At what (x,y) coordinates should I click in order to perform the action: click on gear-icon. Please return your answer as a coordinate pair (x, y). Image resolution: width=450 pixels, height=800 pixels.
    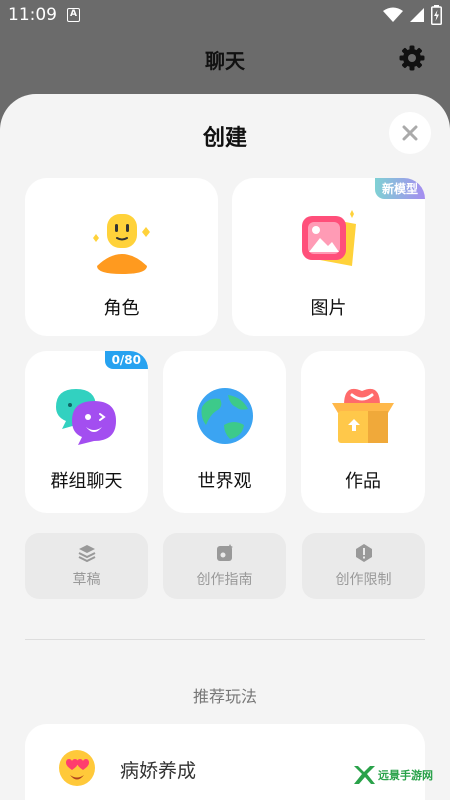
    Looking at the image, I should click on (412, 58).